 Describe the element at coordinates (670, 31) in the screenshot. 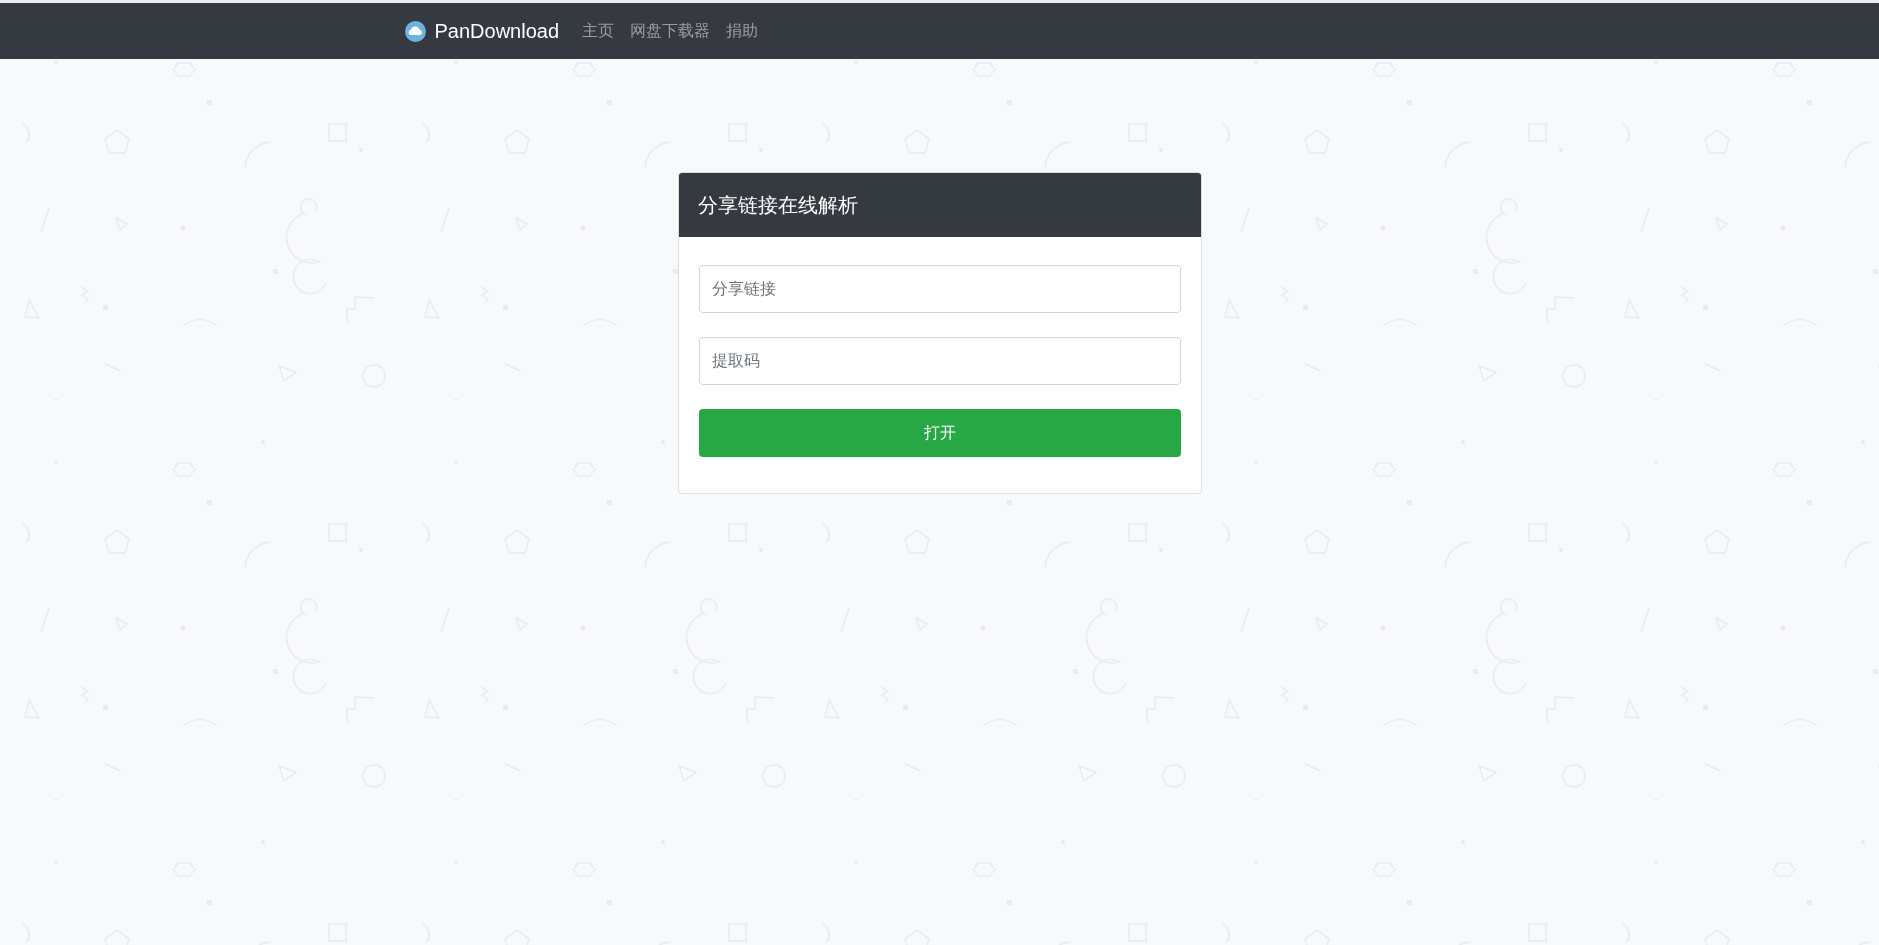

I see `nav-link: 网盘下载器` at that location.